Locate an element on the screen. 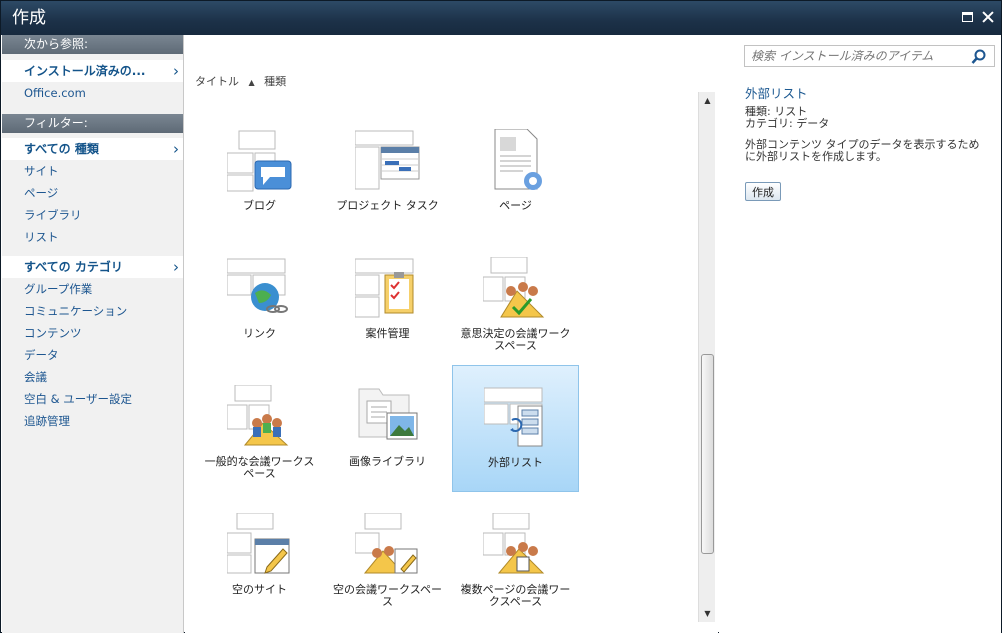 The image size is (1002, 633). tile-links: リンク is located at coordinates (259, 300).